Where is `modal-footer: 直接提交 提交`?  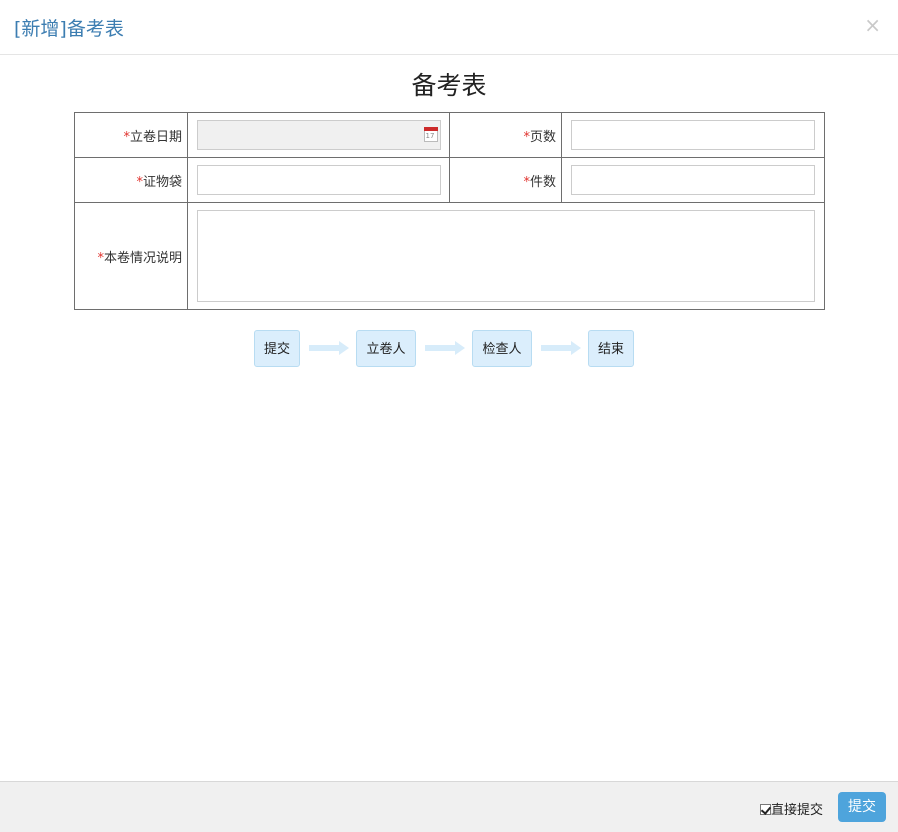 modal-footer: 直接提交 提交 is located at coordinates (449, 806).